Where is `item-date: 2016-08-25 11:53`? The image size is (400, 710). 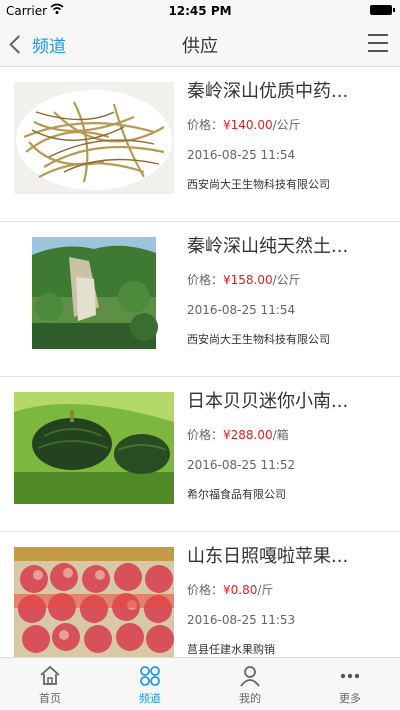
item-date: 2016-08-25 11:53 is located at coordinates (241, 620).